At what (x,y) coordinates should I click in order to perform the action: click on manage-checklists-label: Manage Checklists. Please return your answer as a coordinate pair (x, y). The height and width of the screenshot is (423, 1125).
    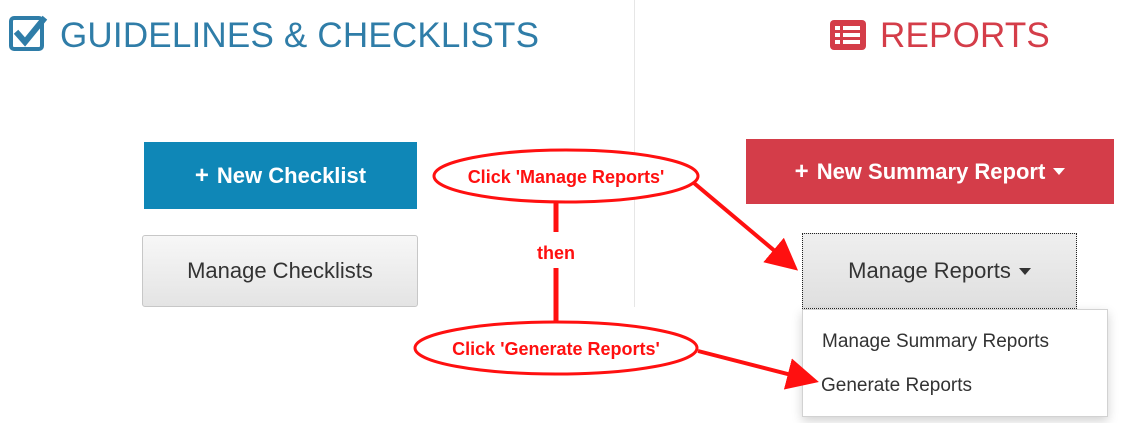
    Looking at the image, I should click on (280, 270).